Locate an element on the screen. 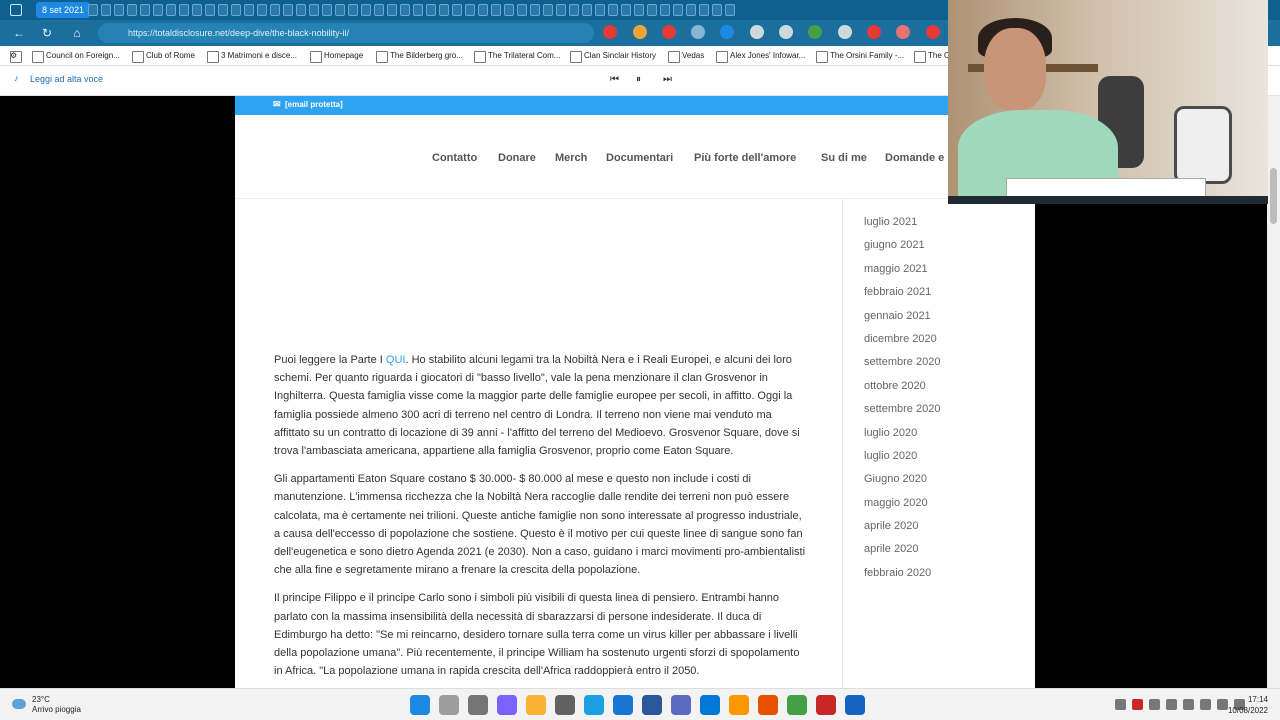 Image resolution: width=1280 pixels, height=720 pixels. system-tray is located at coordinates (1180, 704).